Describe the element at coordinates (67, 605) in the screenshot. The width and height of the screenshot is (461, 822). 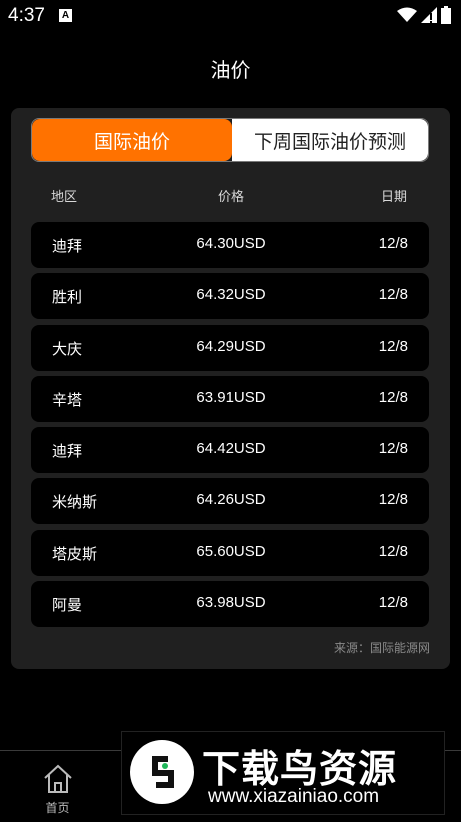
I see `row-region: 阿曼` at that location.